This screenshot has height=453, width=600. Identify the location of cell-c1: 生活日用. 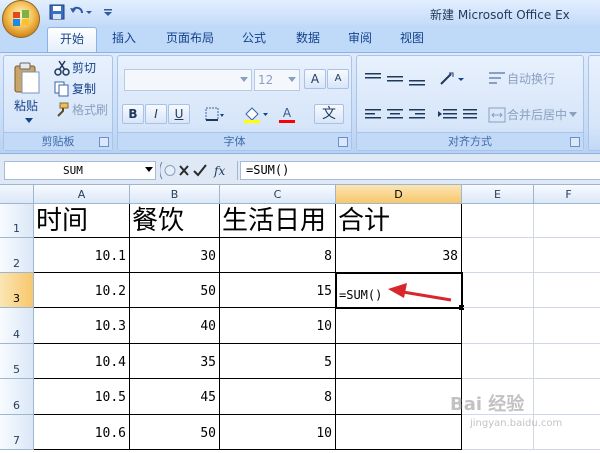
(278, 221).